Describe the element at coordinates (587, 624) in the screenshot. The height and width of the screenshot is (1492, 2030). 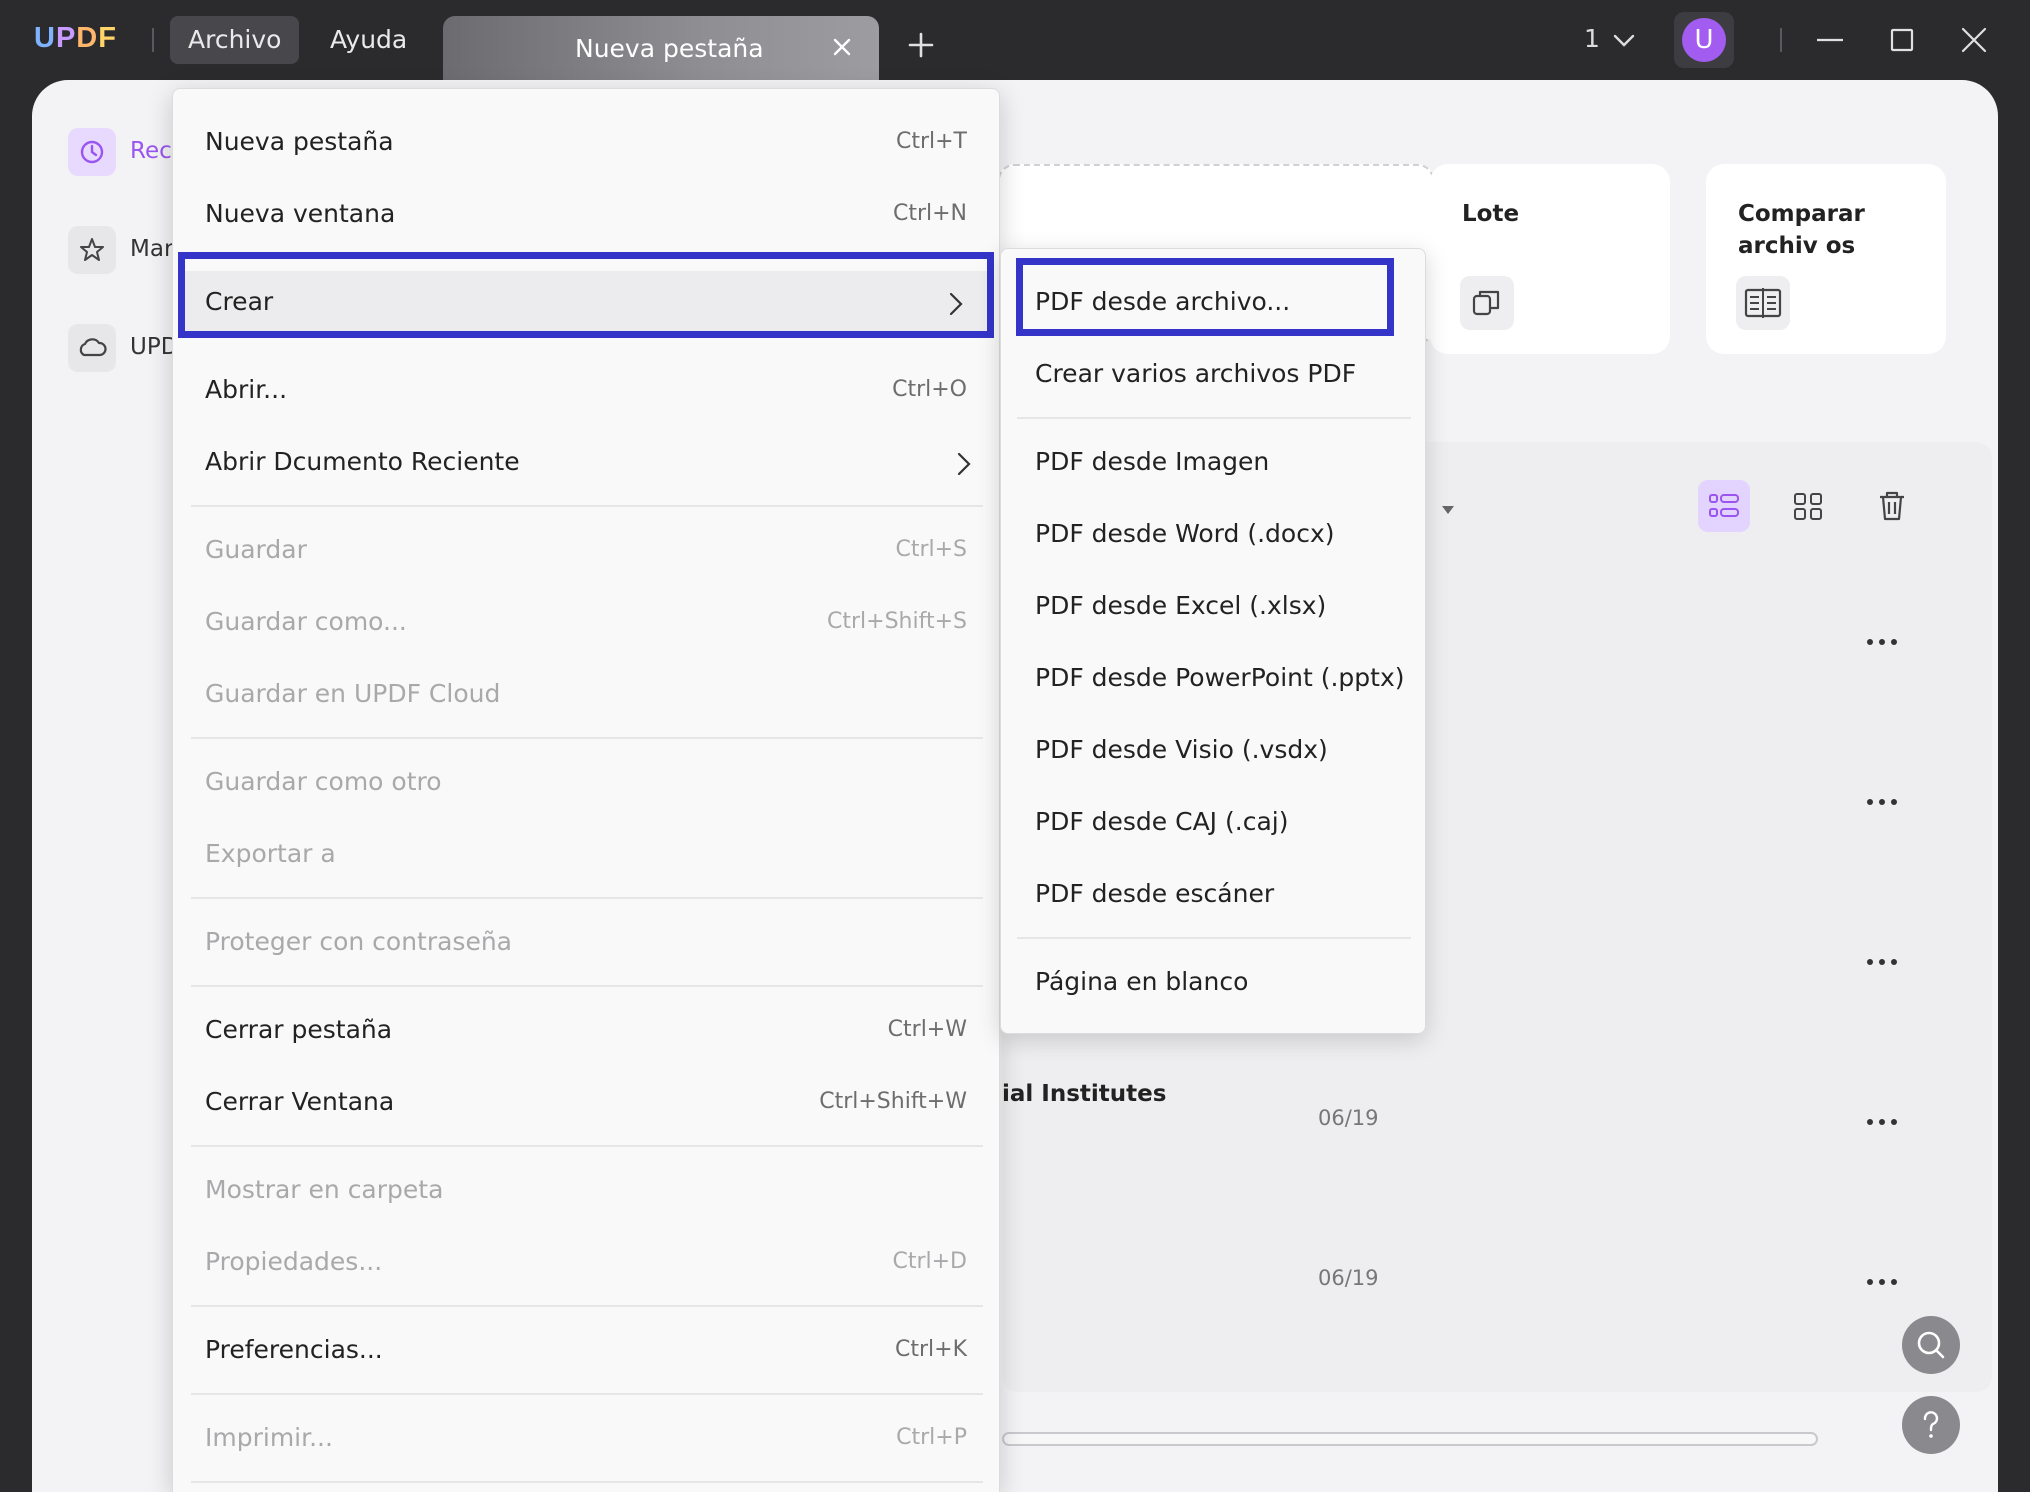
I see `menu-item-guardar-como: Guardar como... Ctrl+Shift+S` at that location.